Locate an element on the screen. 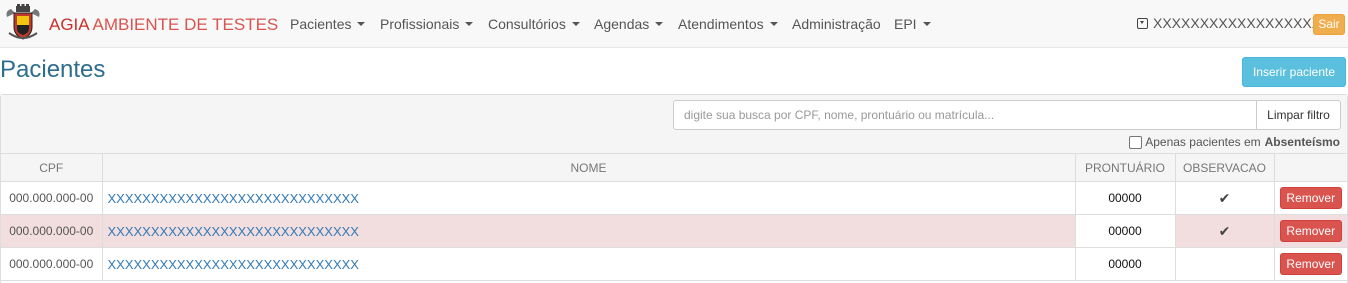 The height and width of the screenshot is (283, 1348). column-header-cpf: CPF is located at coordinates (52, 167).